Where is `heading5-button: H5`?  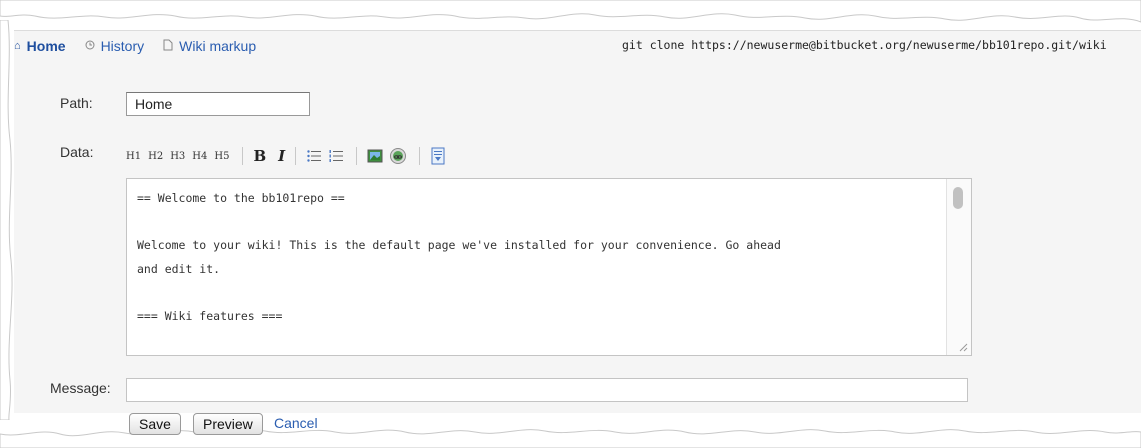
heading5-button: H5 is located at coordinates (221, 156).